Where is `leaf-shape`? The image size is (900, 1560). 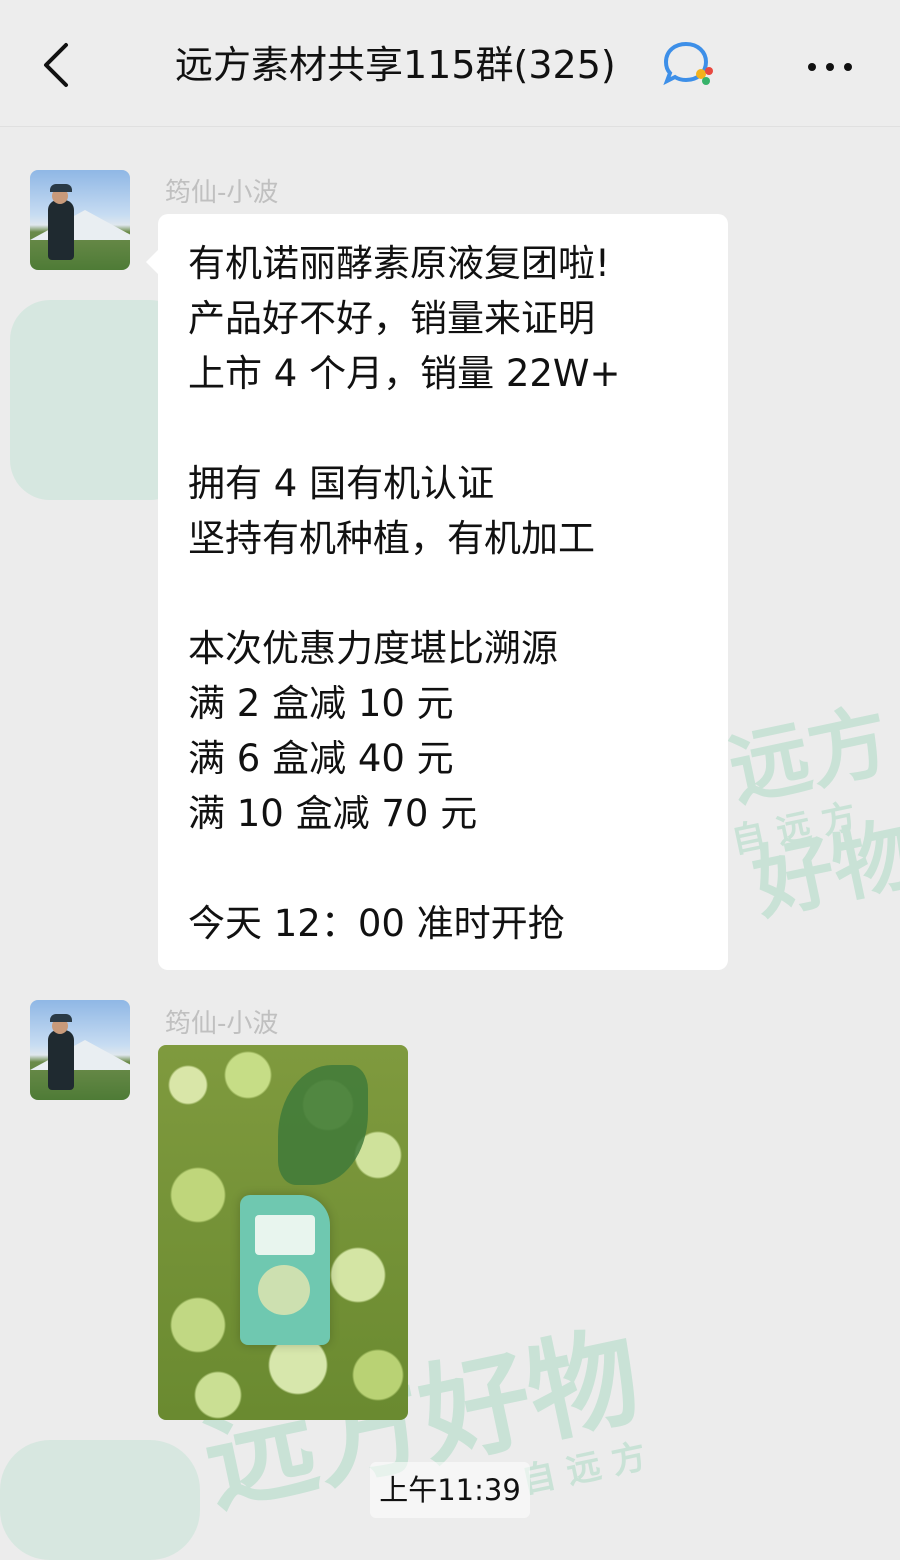
leaf-shape is located at coordinates (323, 1125).